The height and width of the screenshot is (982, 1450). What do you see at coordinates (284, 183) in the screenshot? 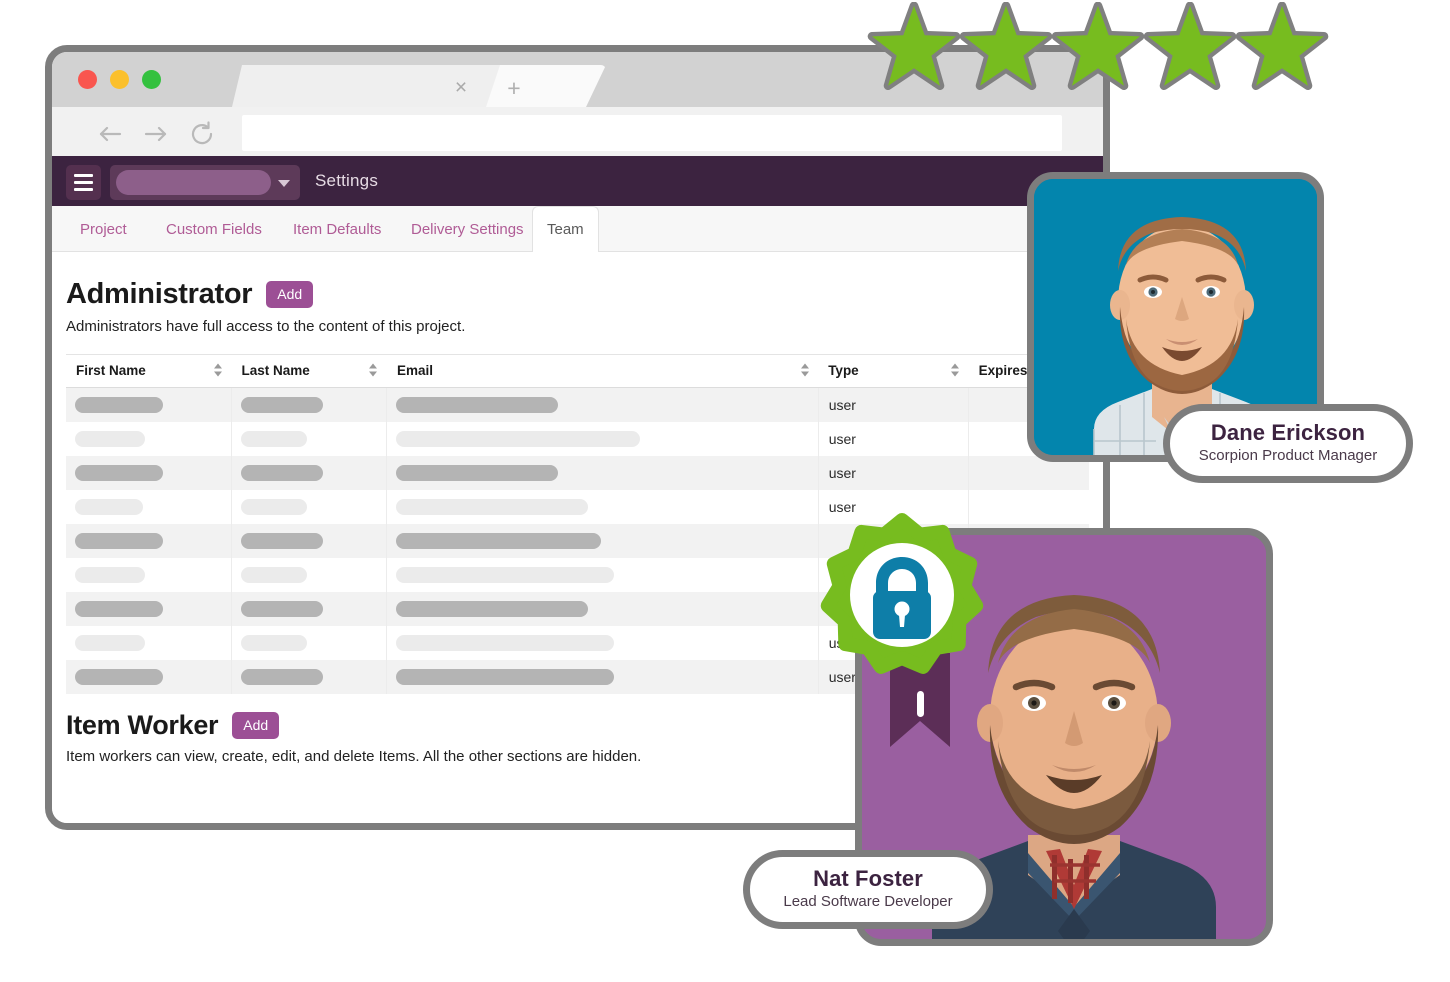
I see `chevron-down-icon` at bounding box center [284, 183].